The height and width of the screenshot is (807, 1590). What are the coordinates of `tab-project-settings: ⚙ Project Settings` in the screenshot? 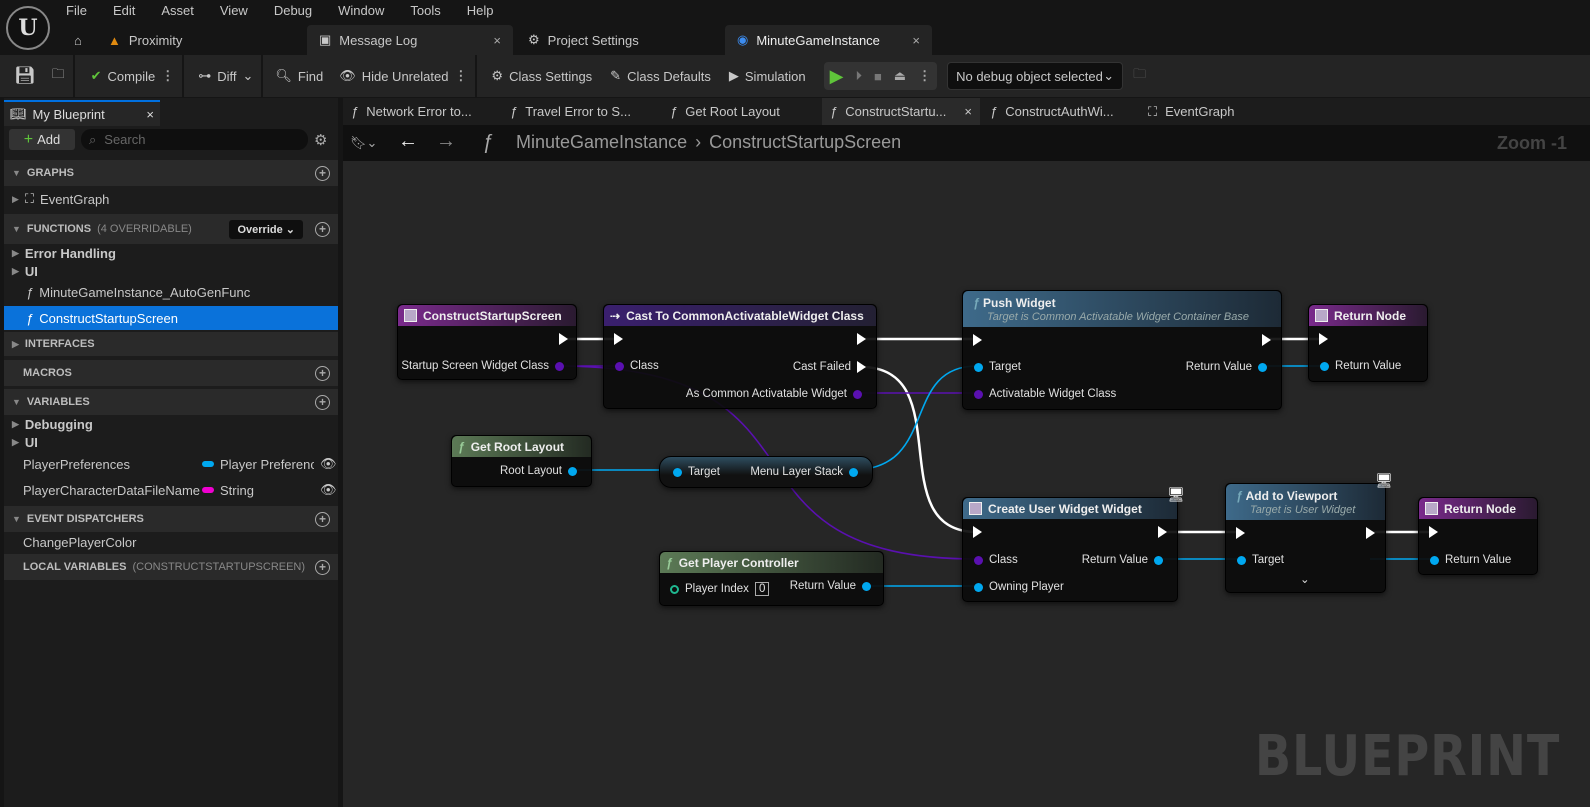 It's located at (583, 40).